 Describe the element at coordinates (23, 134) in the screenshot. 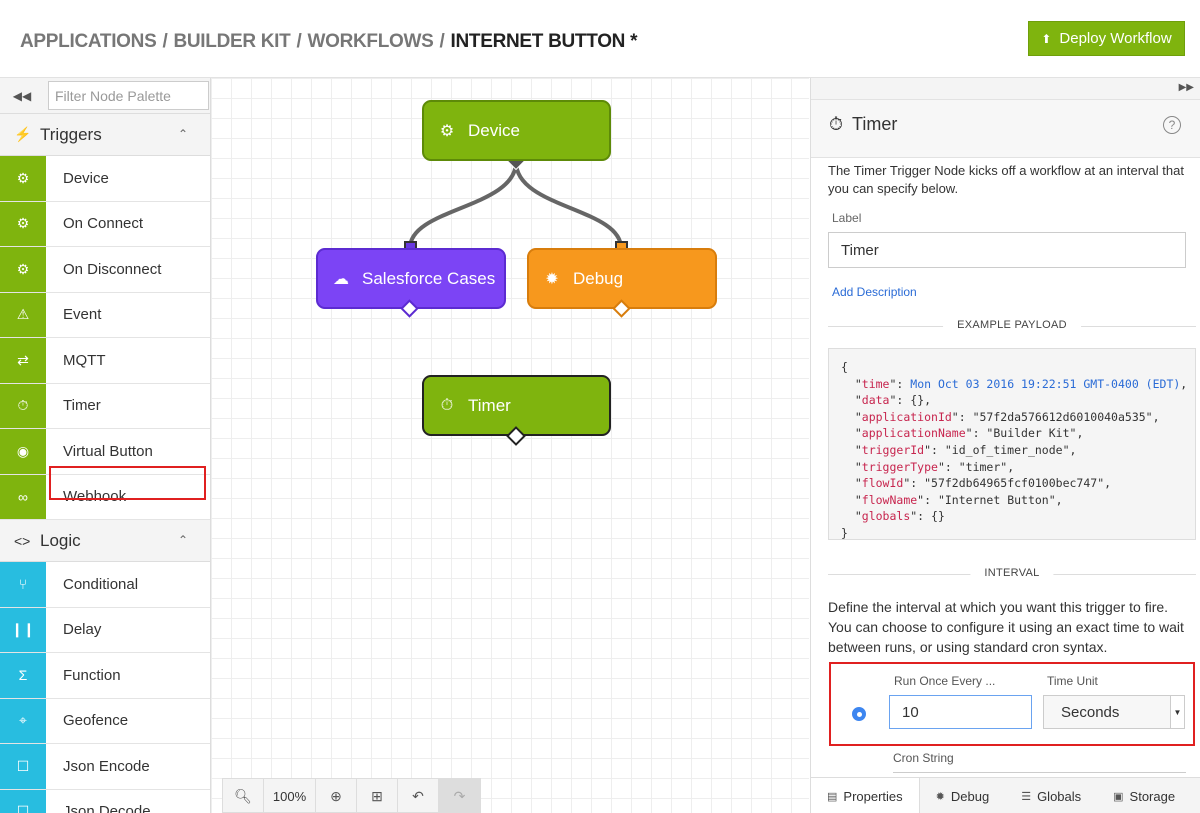

I see `lightning-icon: ⚡` at that location.